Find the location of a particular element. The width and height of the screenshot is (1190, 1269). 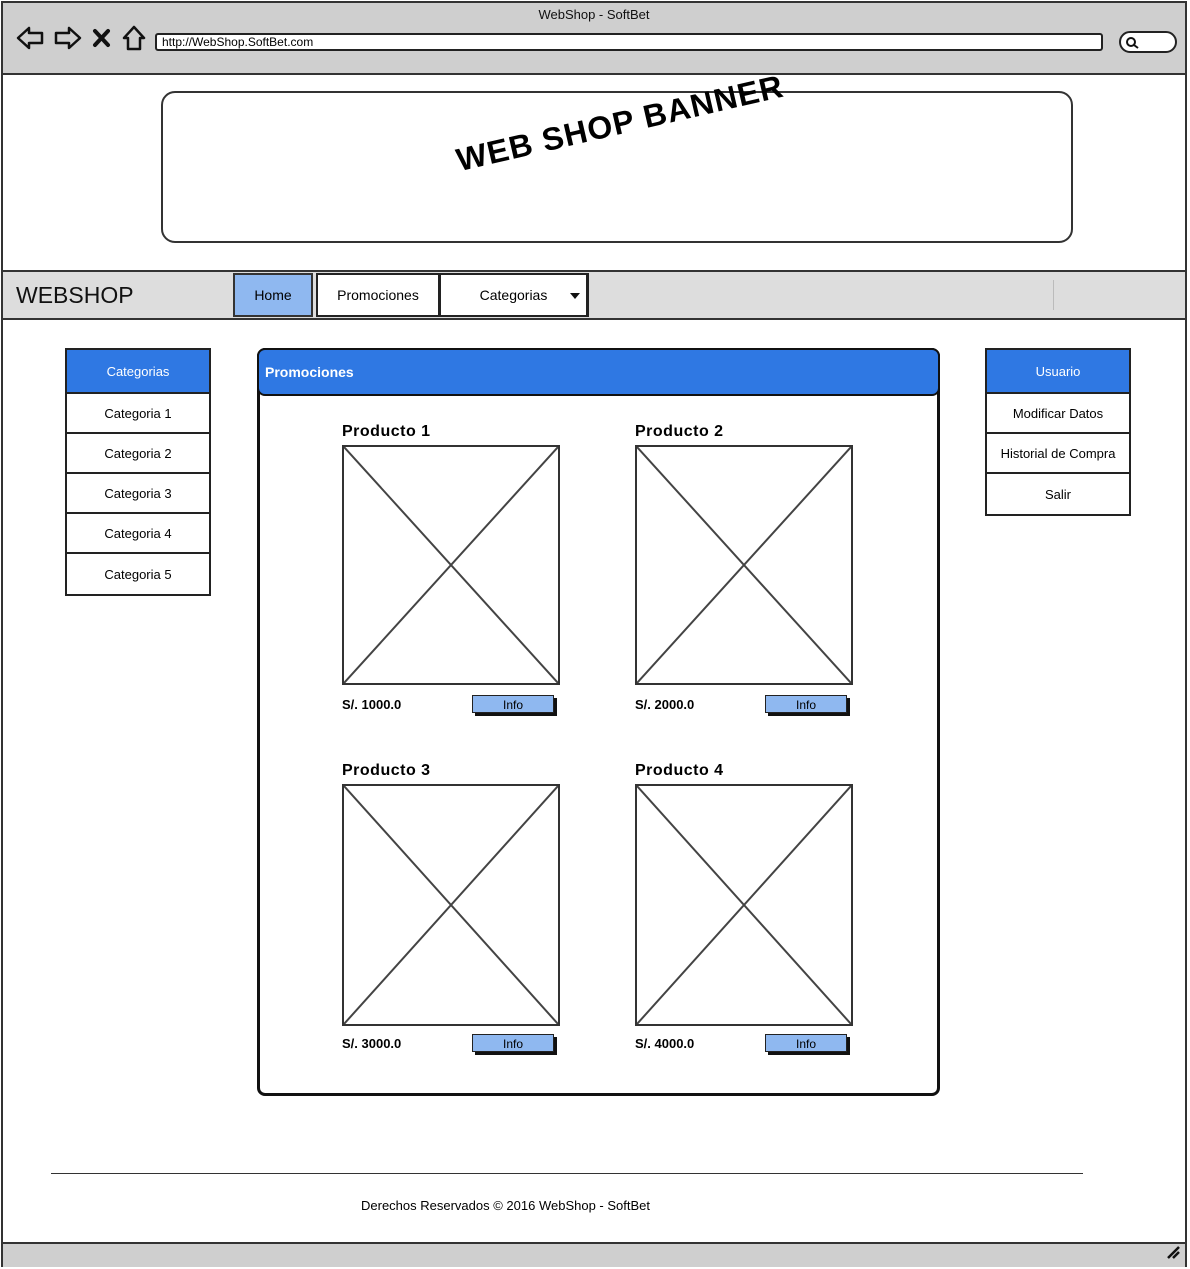

user-title: Usuario is located at coordinates (1058, 372).